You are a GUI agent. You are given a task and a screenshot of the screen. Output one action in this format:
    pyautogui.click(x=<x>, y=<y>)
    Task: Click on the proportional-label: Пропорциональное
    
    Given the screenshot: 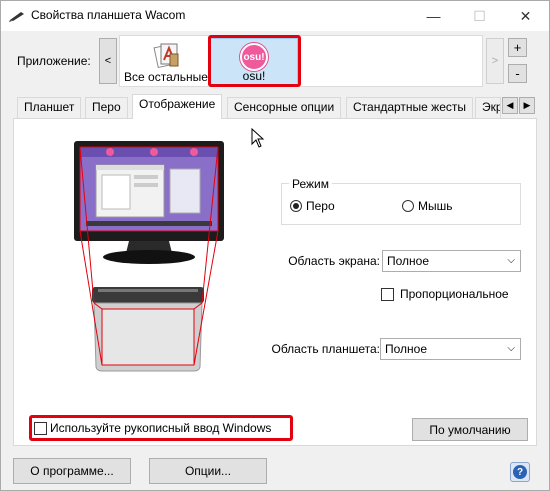 What is the action you would take?
    pyautogui.click(x=454, y=294)
    